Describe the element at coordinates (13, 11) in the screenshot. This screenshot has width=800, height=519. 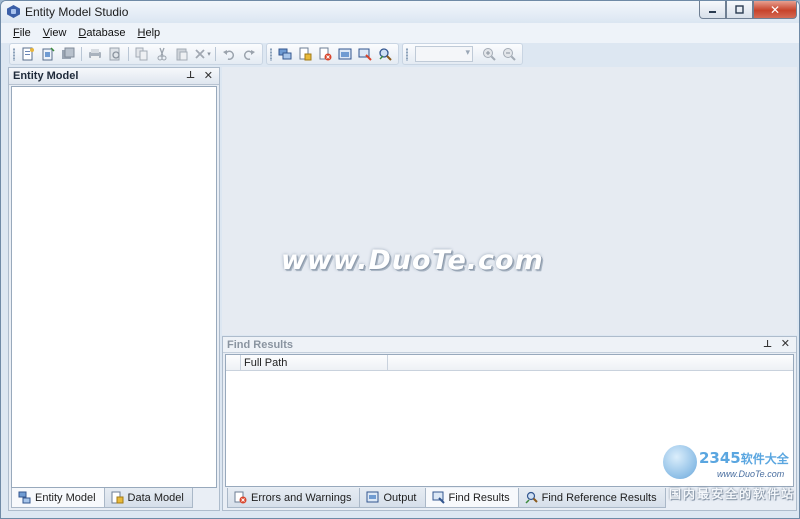
I see `app-logo-icon` at that location.